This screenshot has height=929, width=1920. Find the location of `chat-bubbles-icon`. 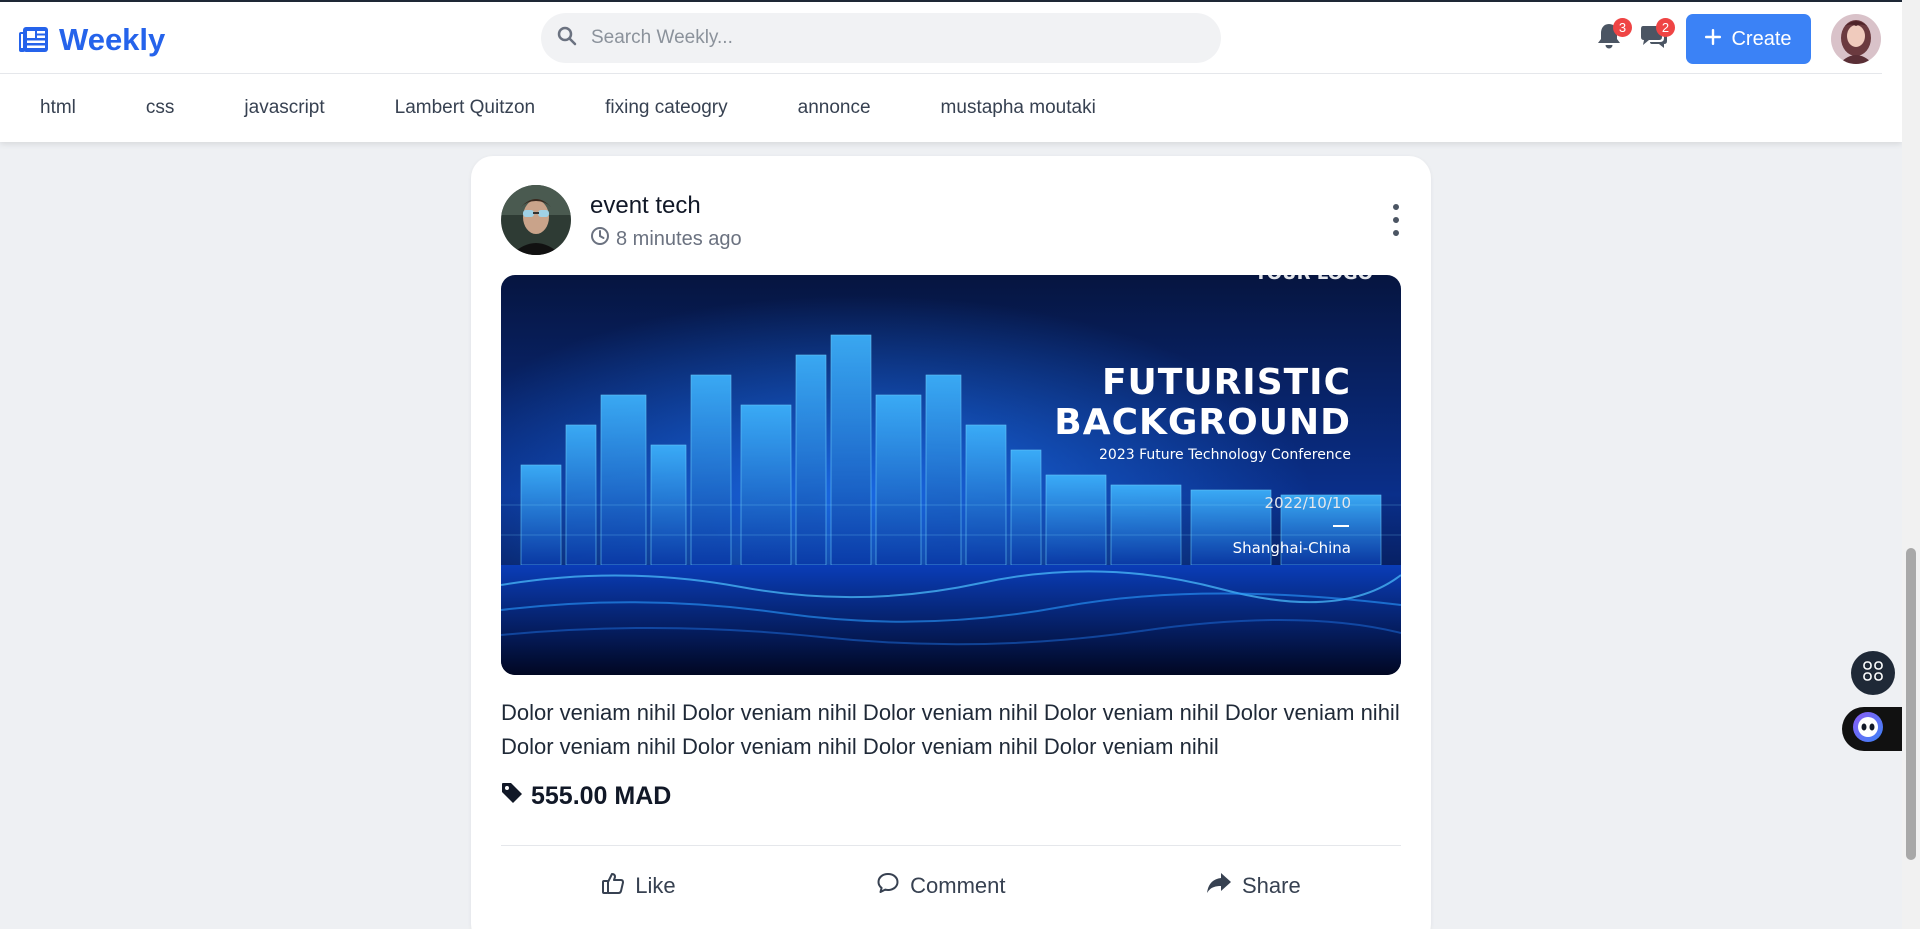

chat-bubbles-icon is located at coordinates (1654, 40).